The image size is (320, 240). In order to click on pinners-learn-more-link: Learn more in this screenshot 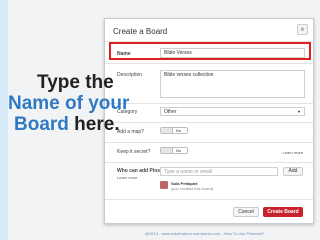, I will do `click(127, 177)`.